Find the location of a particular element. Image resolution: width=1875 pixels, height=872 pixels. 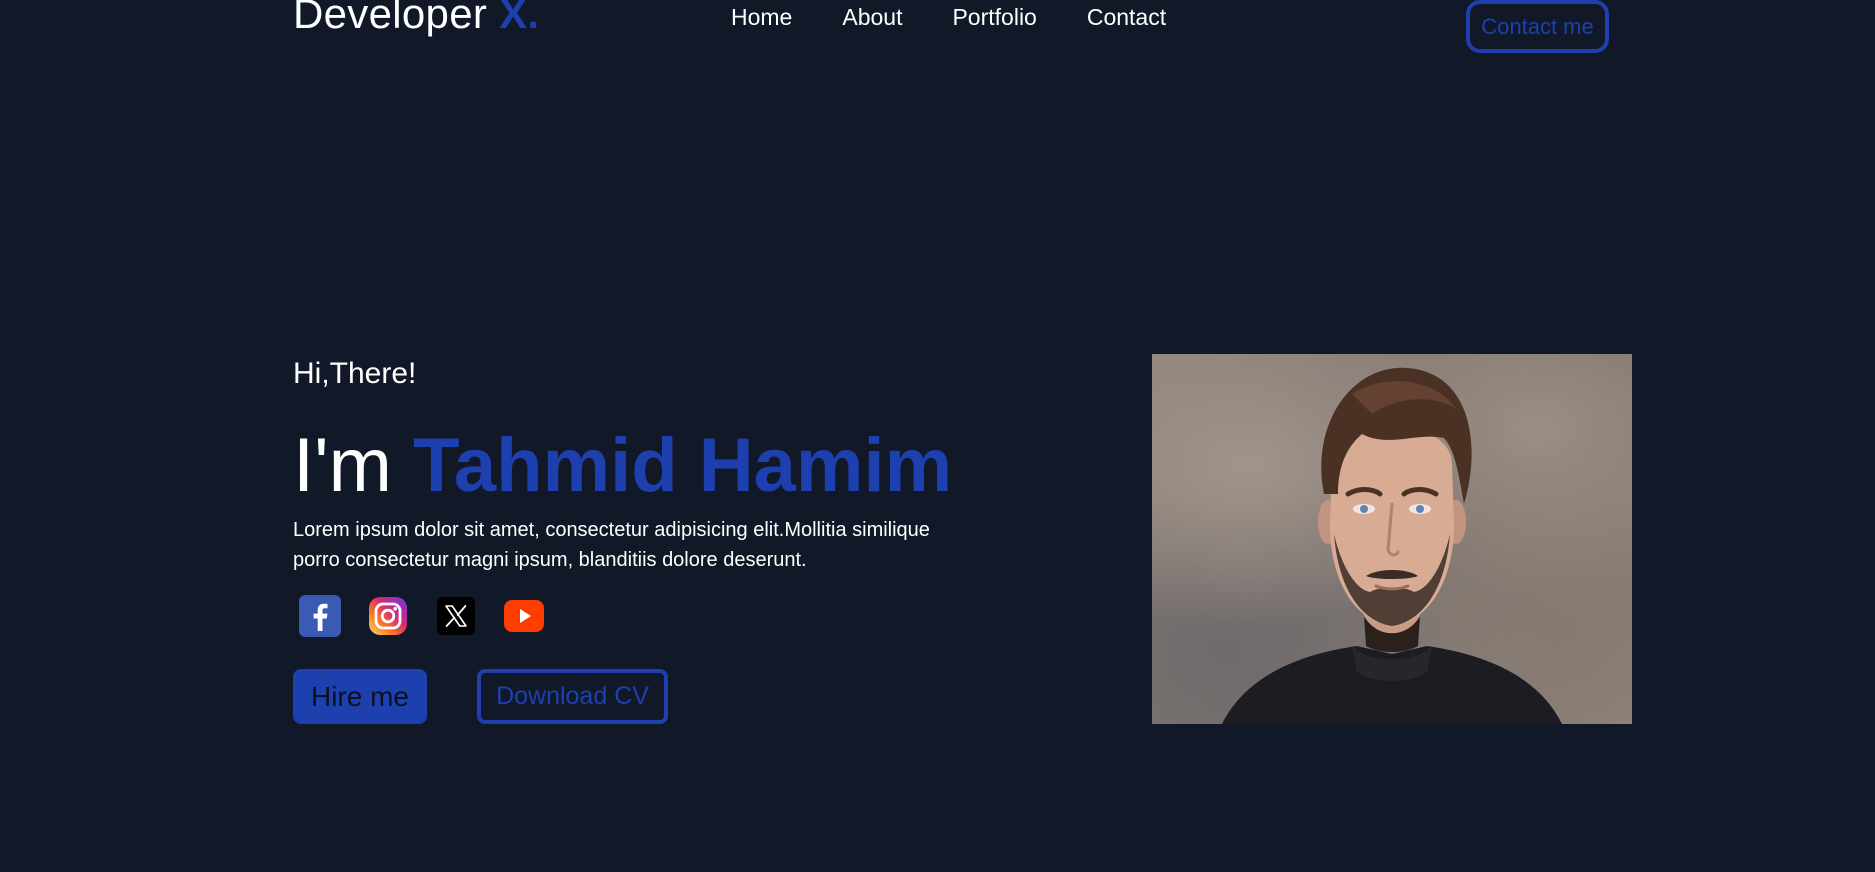

social-links is located at coordinates (435, 616).